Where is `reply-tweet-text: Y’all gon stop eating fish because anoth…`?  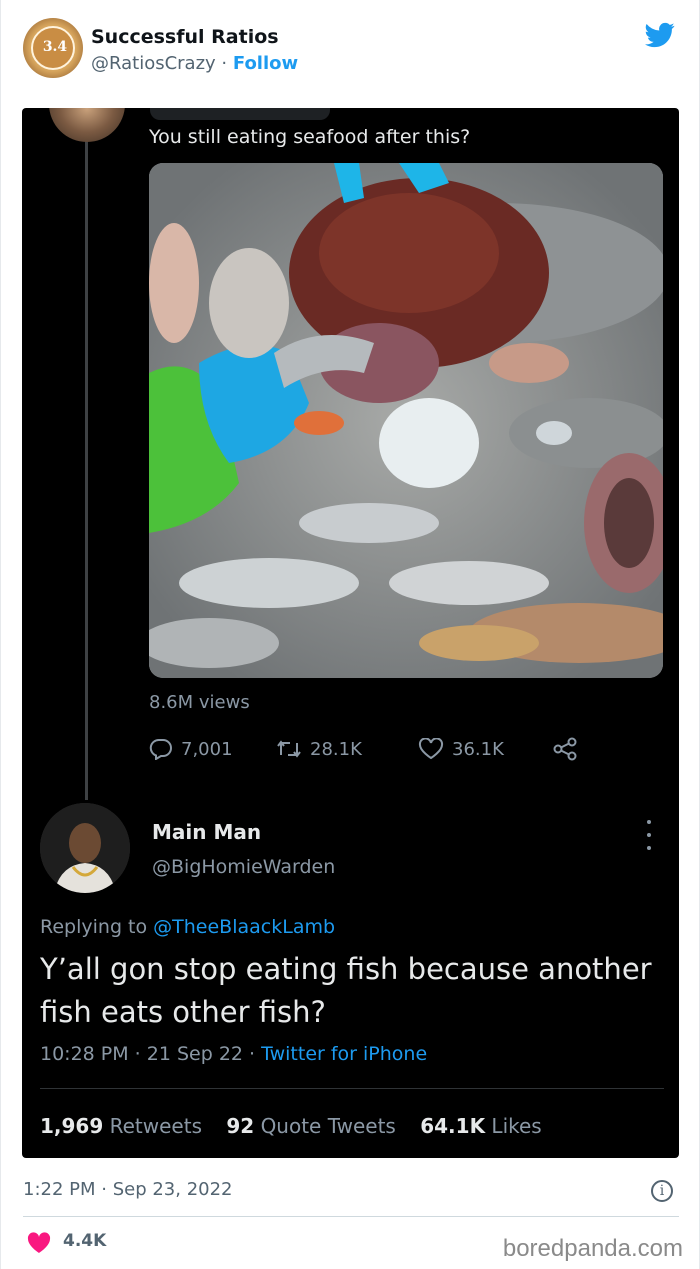
reply-tweet-text: Y’all gon stop eating fish because anoth… is located at coordinates (346, 990).